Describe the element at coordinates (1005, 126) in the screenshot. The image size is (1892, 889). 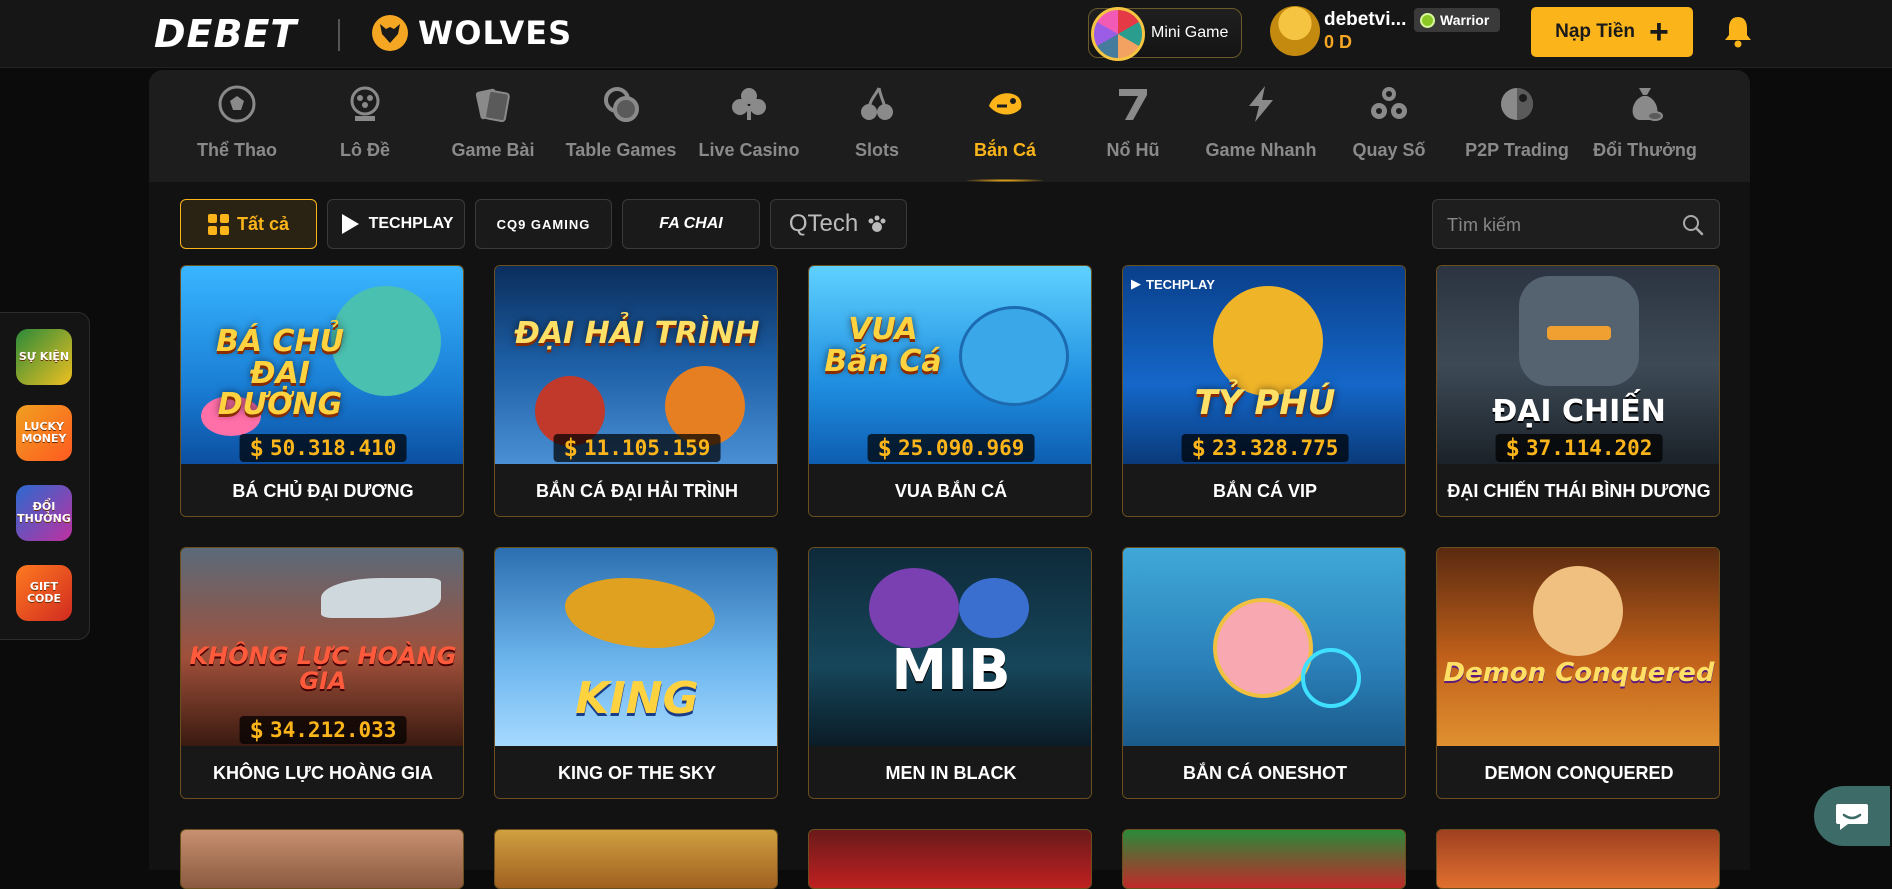
I see `nav-item-ban-ca: Bắn Cá` at that location.